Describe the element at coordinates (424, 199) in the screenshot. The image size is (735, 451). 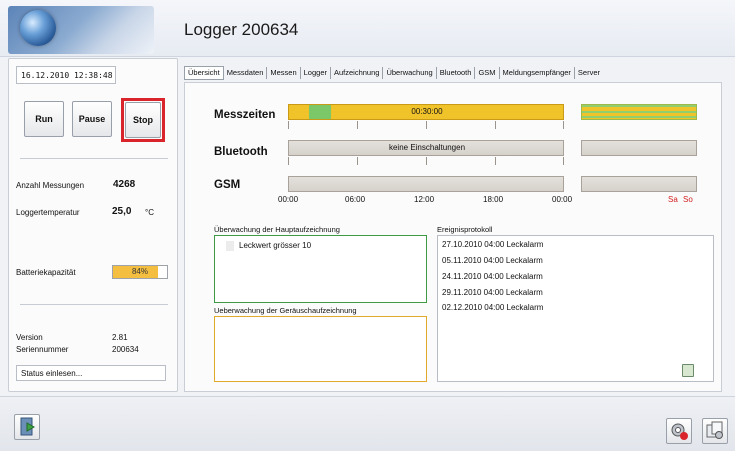
I see `axis-label: 12:00` at that location.